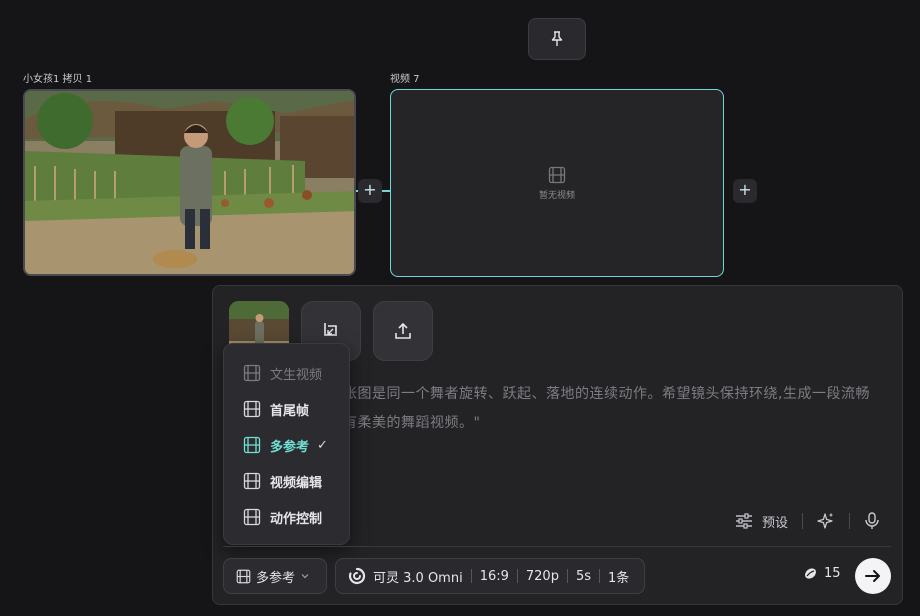 The height and width of the screenshot is (616, 920). Describe the element at coordinates (322, 445) in the screenshot. I see `check-icon: ✓` at that location.